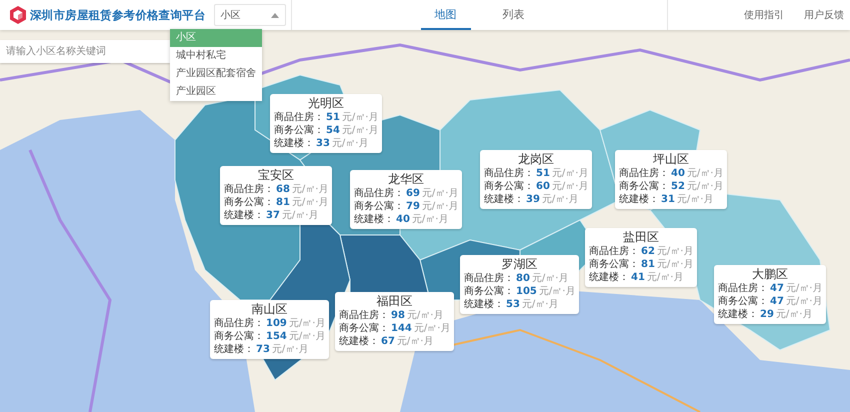  What do you see at coordinates (118, 15) in the screenshot?
I see `site-title: 深圳市房屋租赁参考价格查询平台` at bounding box center [118, 15].